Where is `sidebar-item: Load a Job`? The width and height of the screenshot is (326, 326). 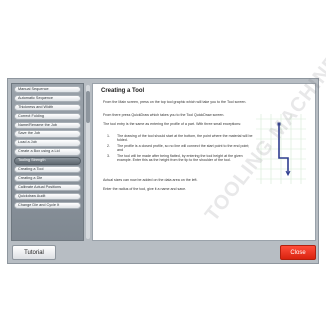
sidebar-item: Load a Job is located at coordinates (47, 143).